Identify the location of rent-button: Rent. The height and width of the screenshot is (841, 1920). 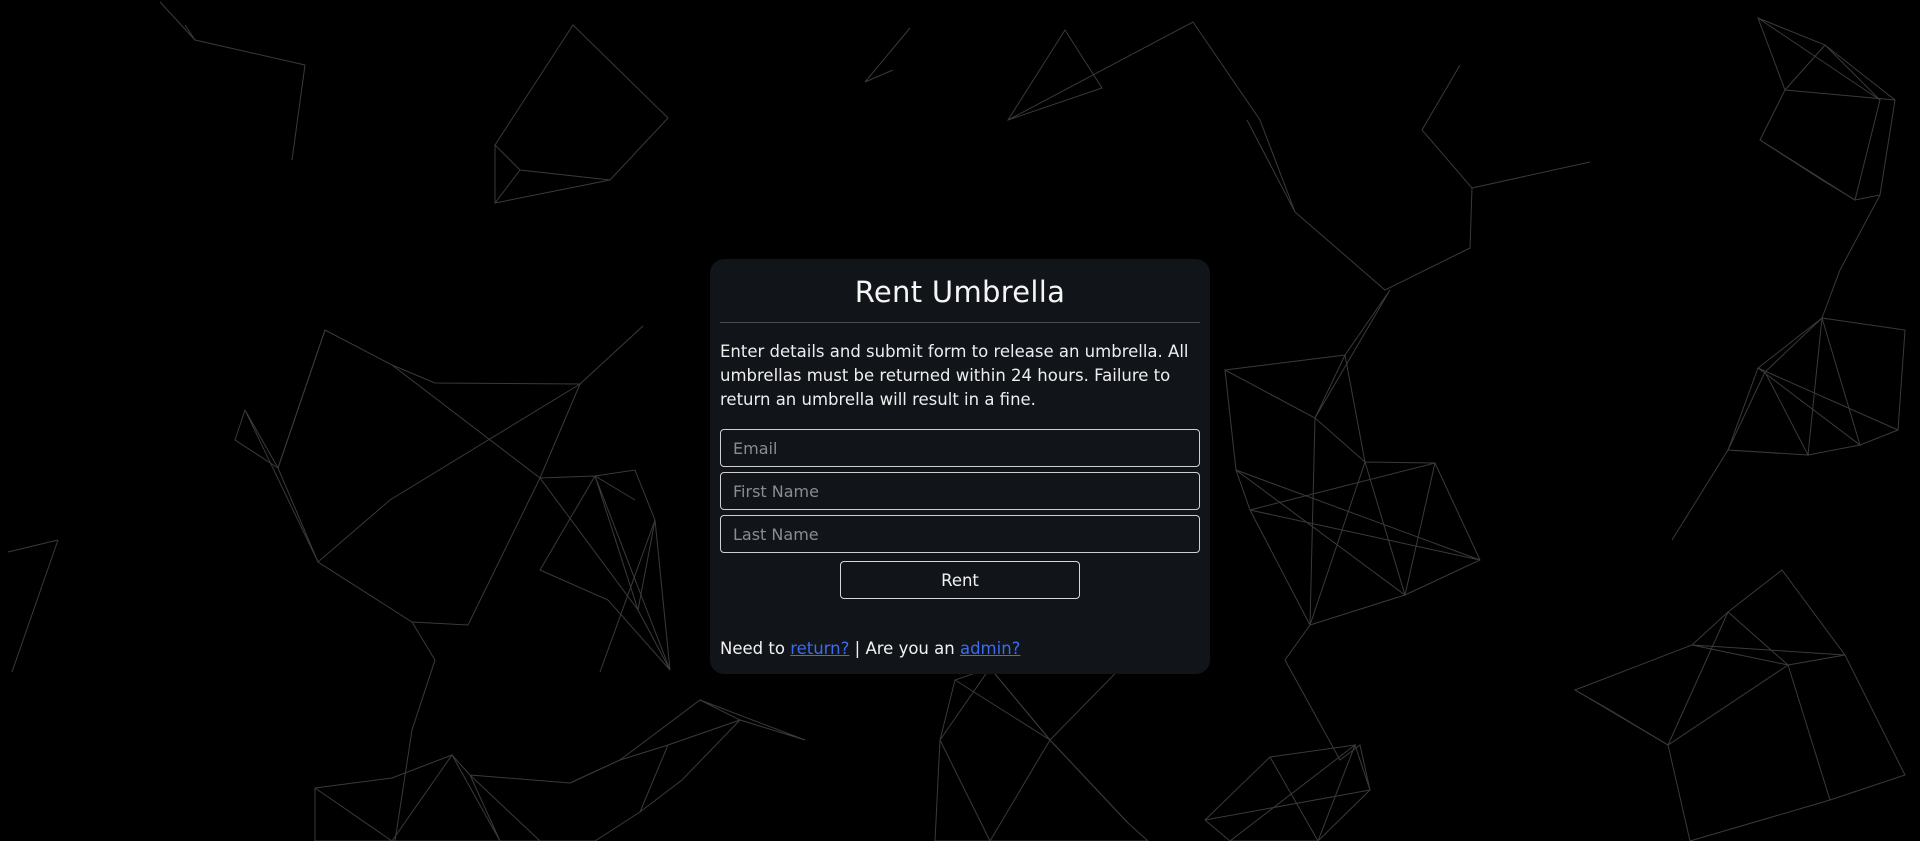
(960, 580).